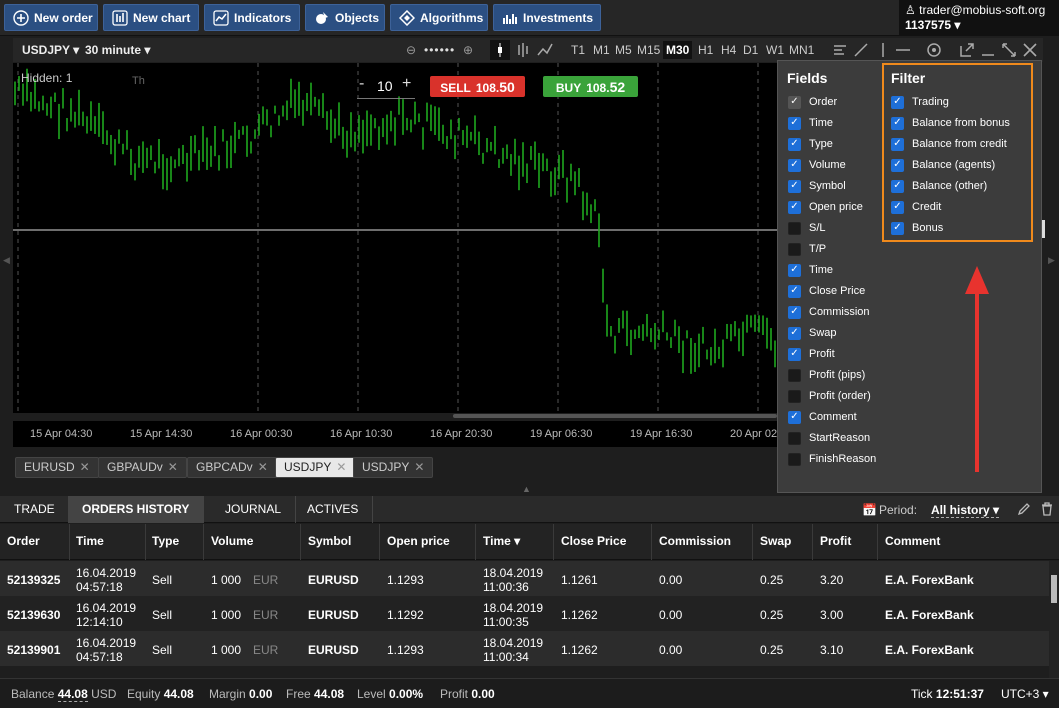 The image size is (1059, 708). What do you see at coordinates (418, 541) in the screenshot?
I see `column-header: Open price` at bounding box center [418, 541].